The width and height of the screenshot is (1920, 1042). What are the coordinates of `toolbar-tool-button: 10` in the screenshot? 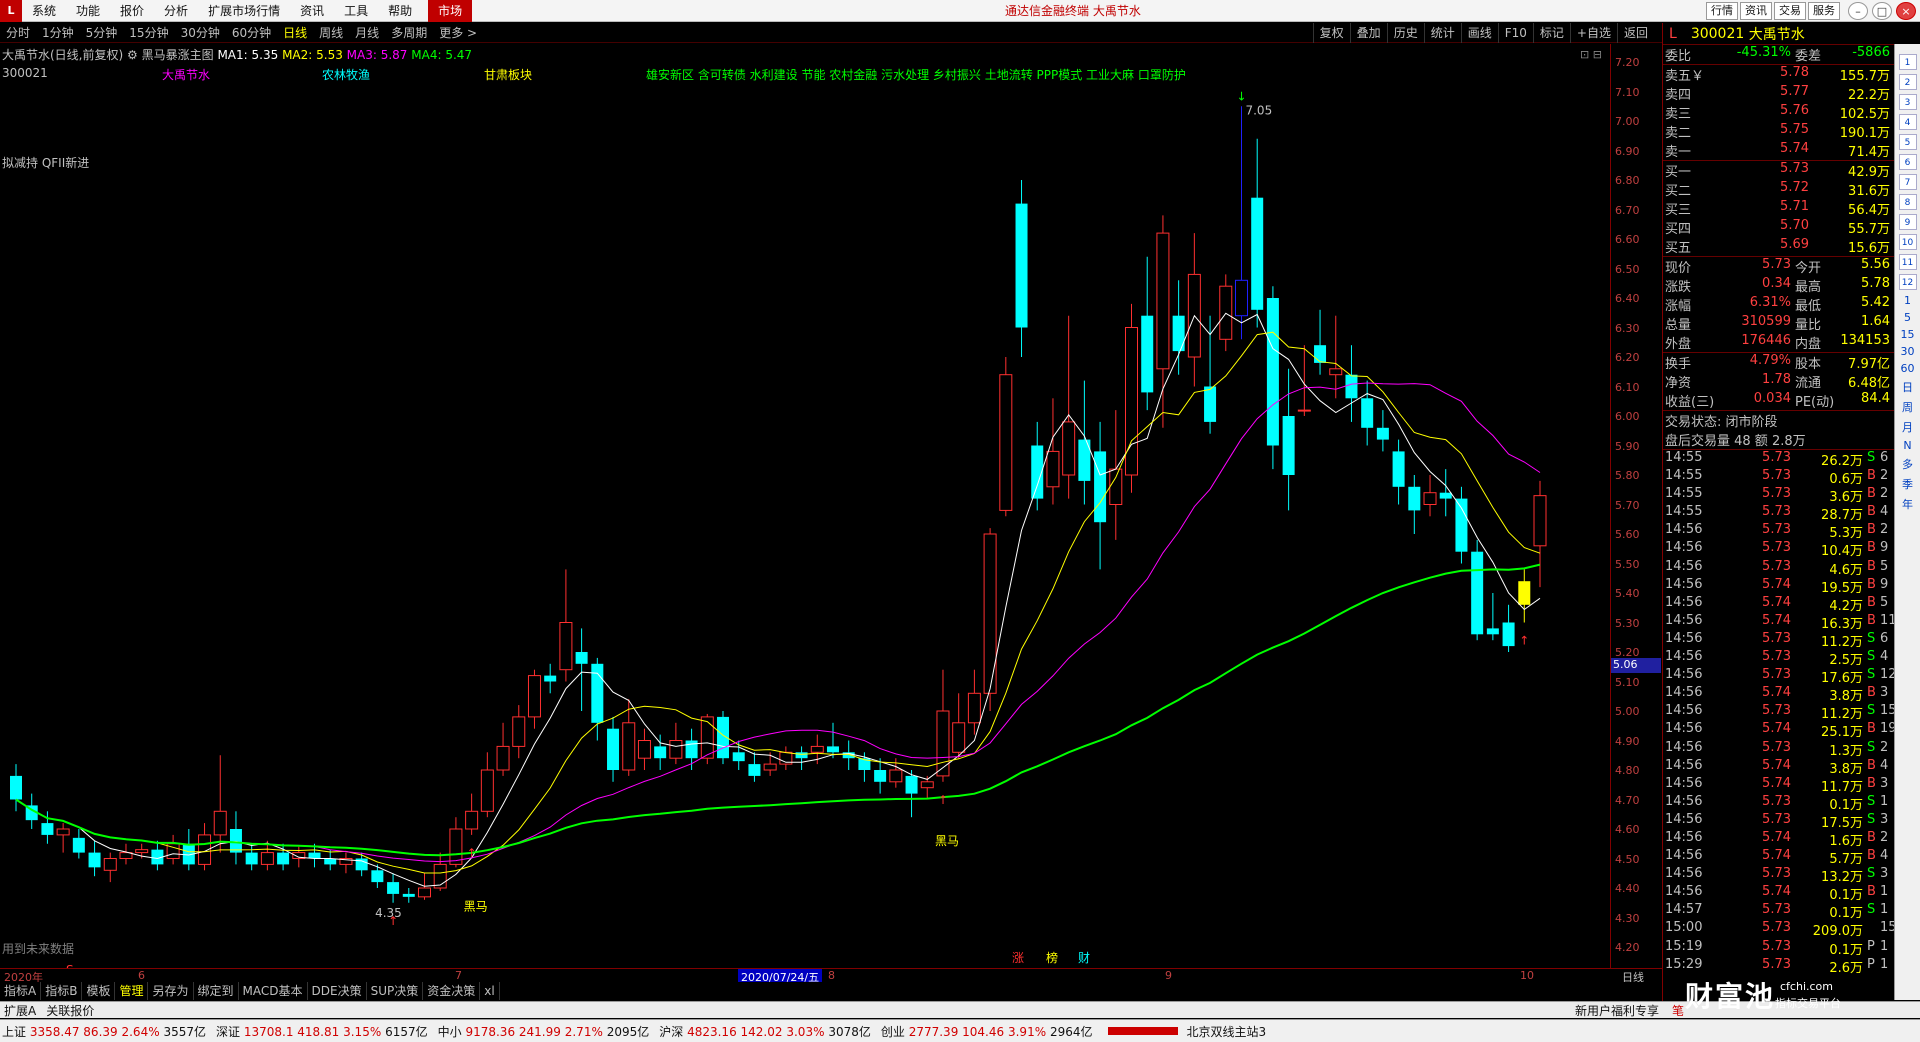 It's located at (1907, 242).